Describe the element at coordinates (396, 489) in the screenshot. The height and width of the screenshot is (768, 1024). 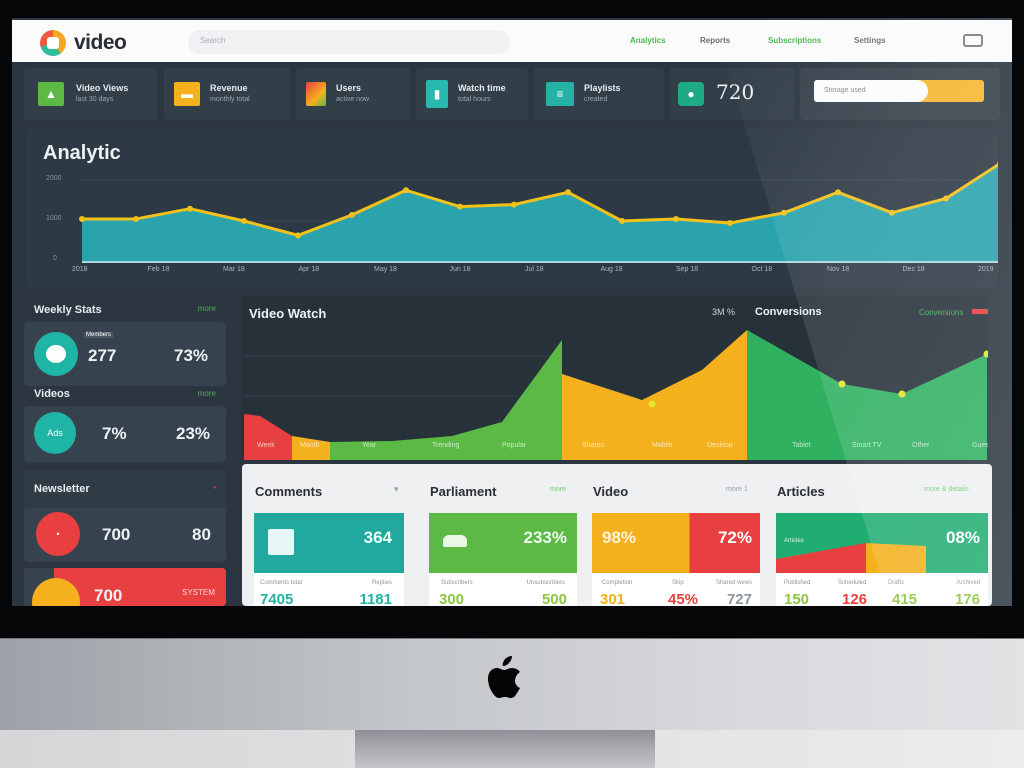
I see `panel-dropdown-icon: ▾` at that location.